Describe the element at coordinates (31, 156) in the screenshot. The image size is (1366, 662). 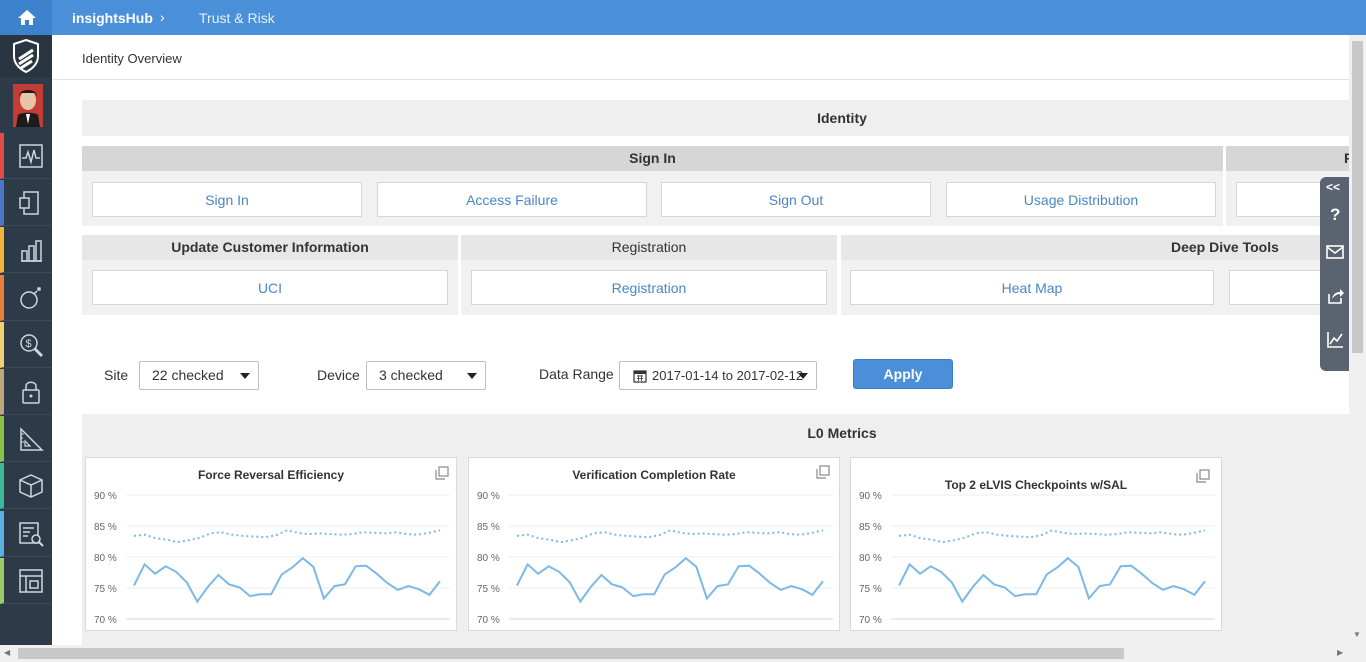
I see `activity-icon` at that location.